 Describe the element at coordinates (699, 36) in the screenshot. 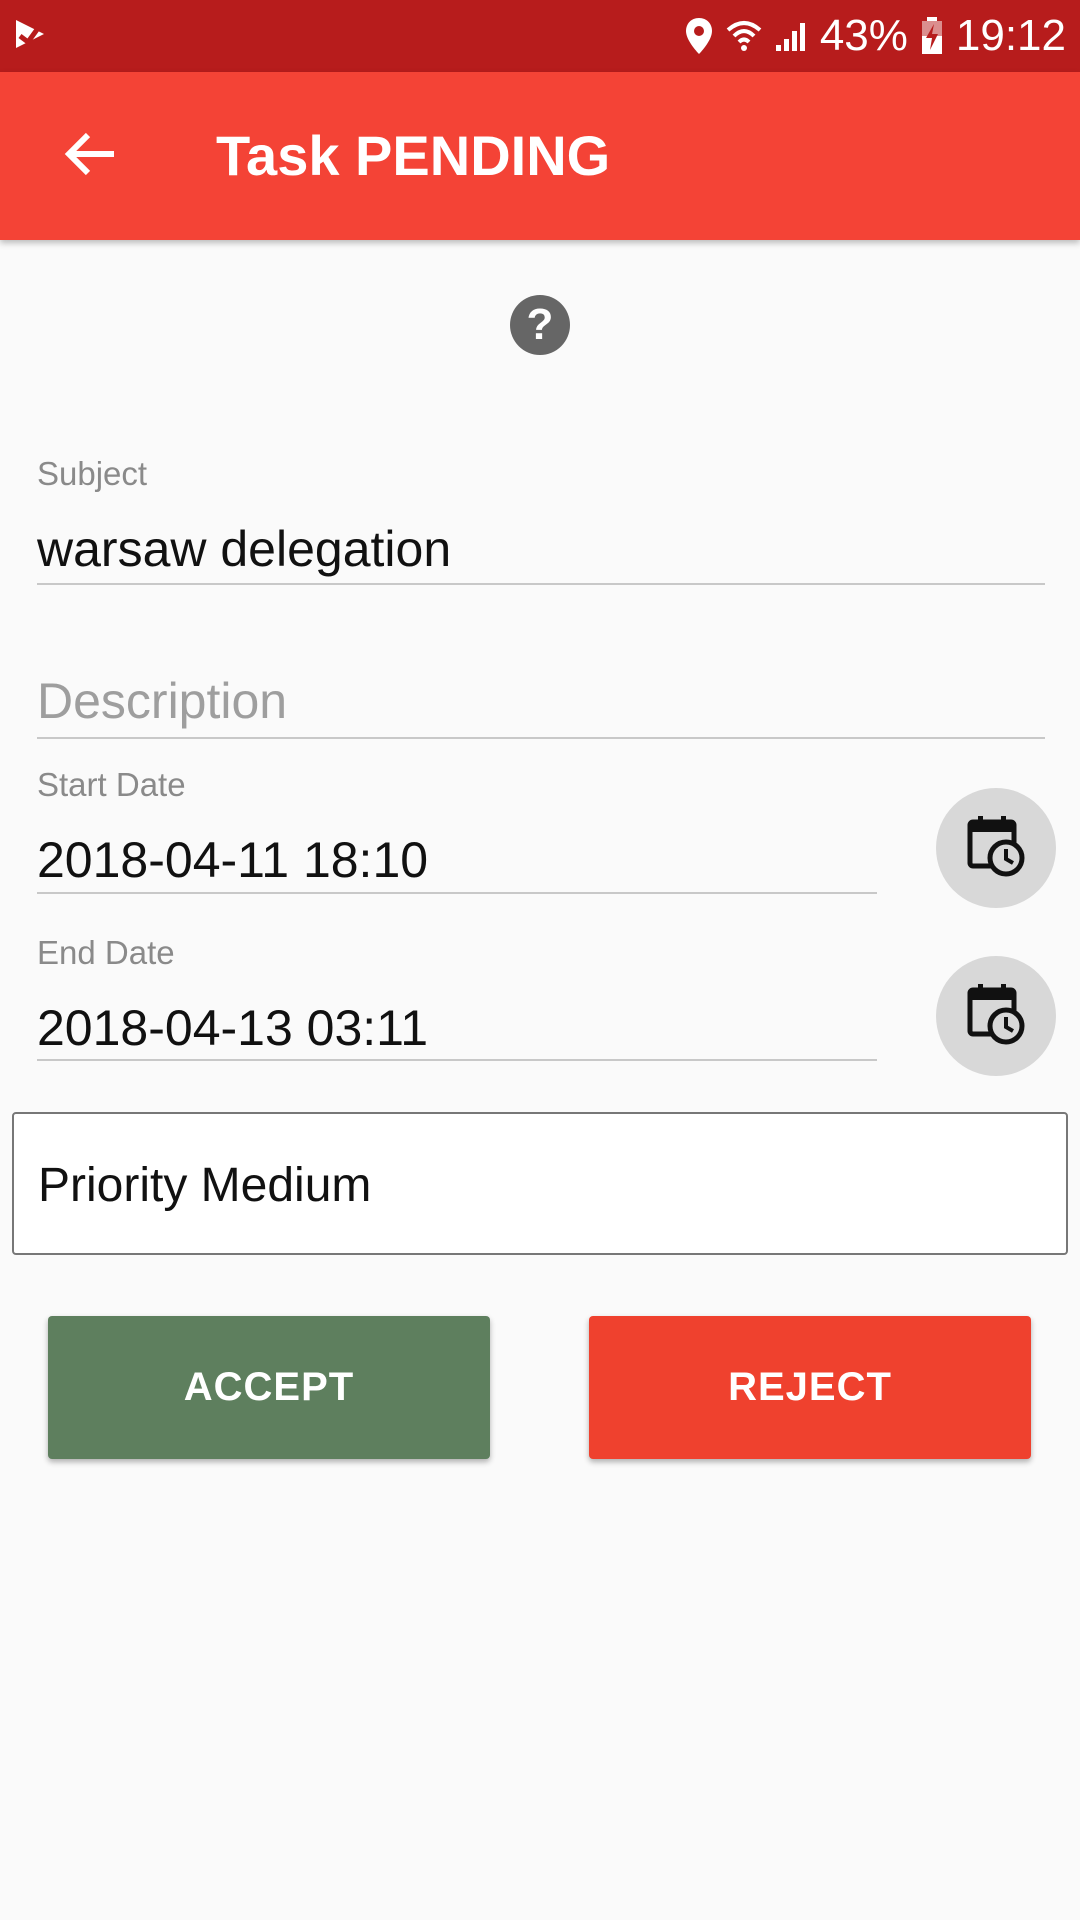

I see `location-icon` at that location.